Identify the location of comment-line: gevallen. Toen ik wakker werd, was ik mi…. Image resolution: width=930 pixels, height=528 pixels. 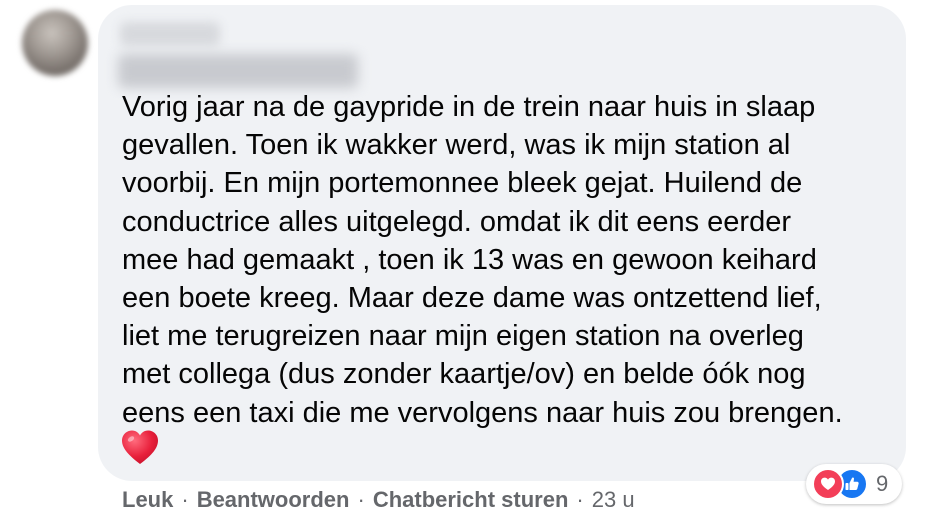
(456, 145).